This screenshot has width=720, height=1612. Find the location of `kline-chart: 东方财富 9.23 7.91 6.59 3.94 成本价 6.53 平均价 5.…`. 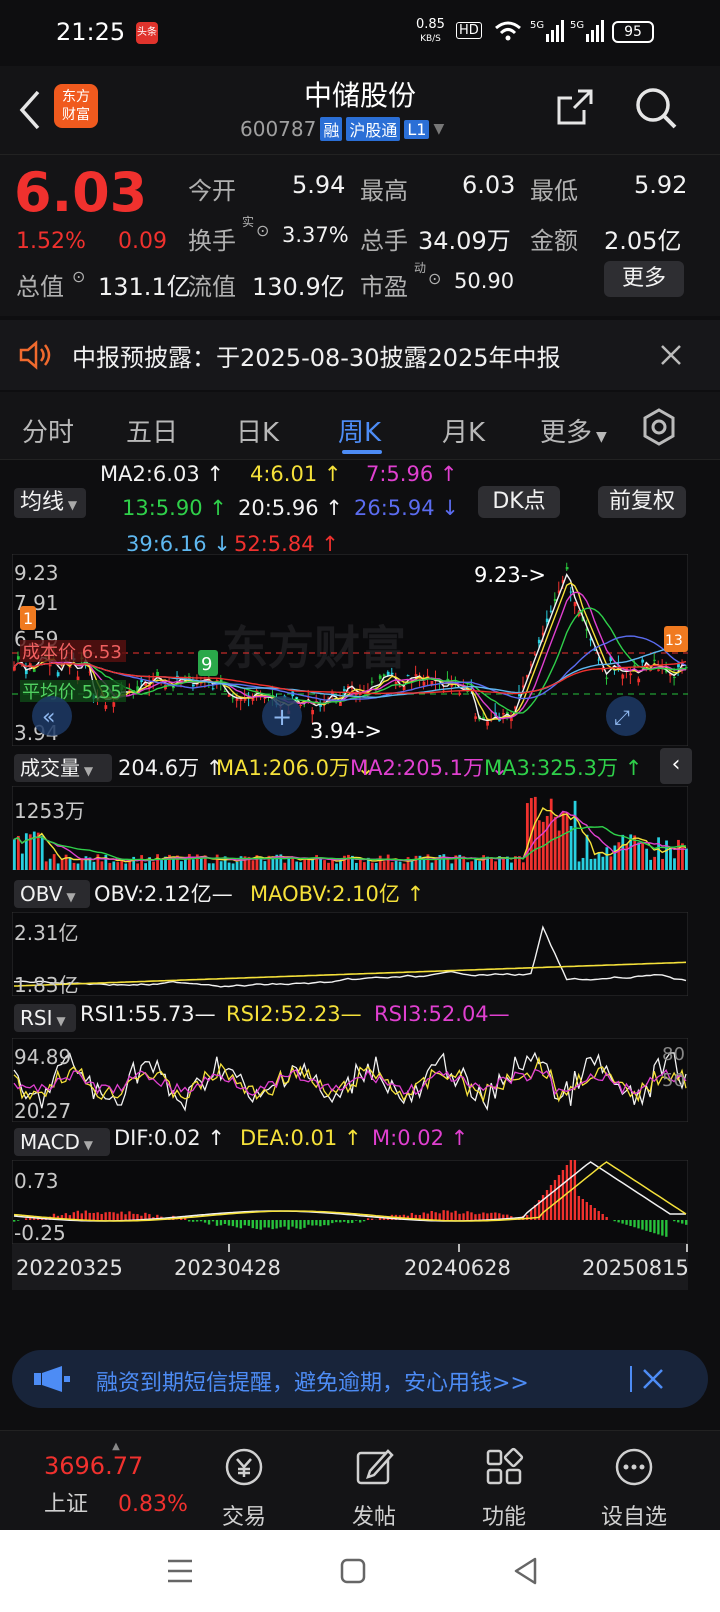

kline-chart: 东方财富 9.23 7.91 6.59 3.94 成本价 6.53 平均价 5.… is located at coordinates (350, 650).